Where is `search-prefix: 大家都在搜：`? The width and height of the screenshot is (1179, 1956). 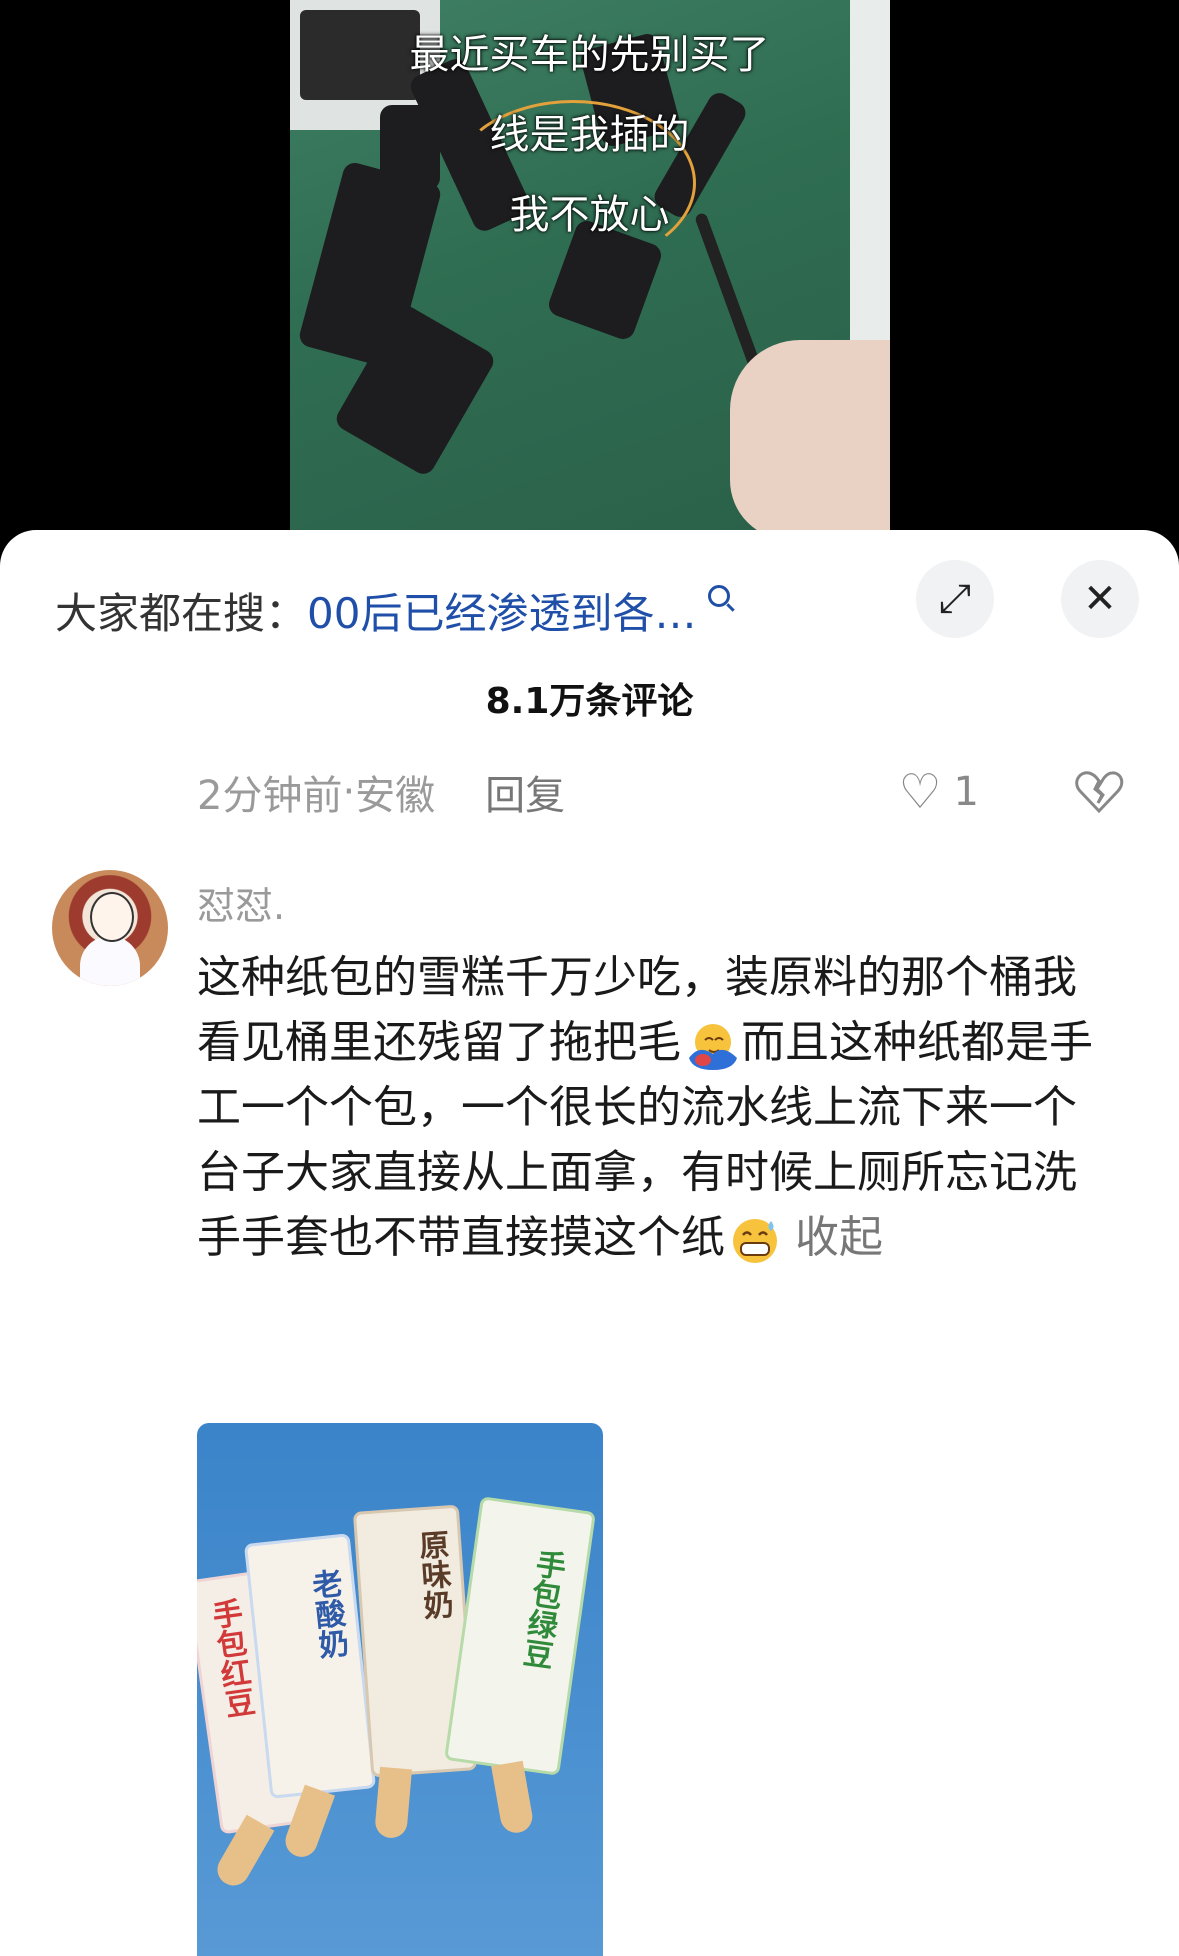
search-prefix: 大家都在搜： is located at coordinates (181, 613).